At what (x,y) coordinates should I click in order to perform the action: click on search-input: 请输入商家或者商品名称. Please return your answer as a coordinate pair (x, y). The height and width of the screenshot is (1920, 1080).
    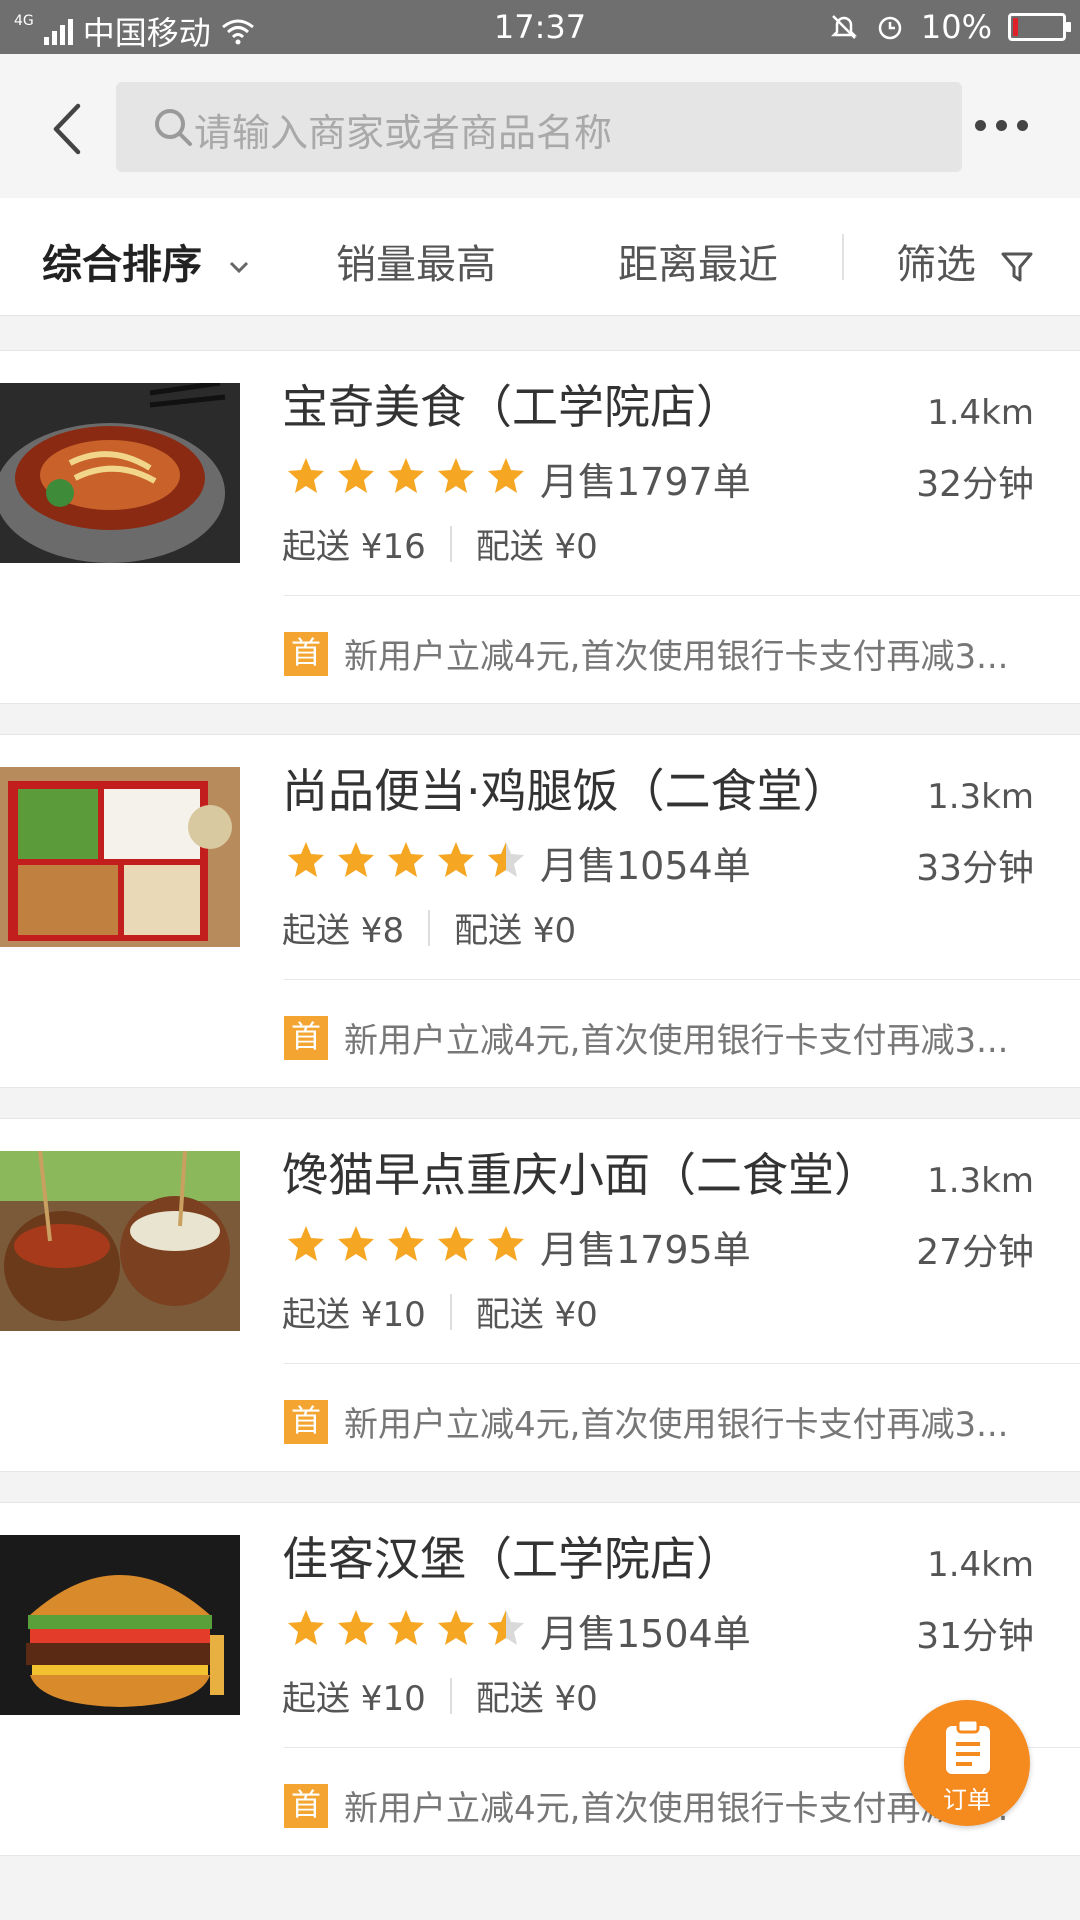
    Looking at the image, I should click on (539, 127).